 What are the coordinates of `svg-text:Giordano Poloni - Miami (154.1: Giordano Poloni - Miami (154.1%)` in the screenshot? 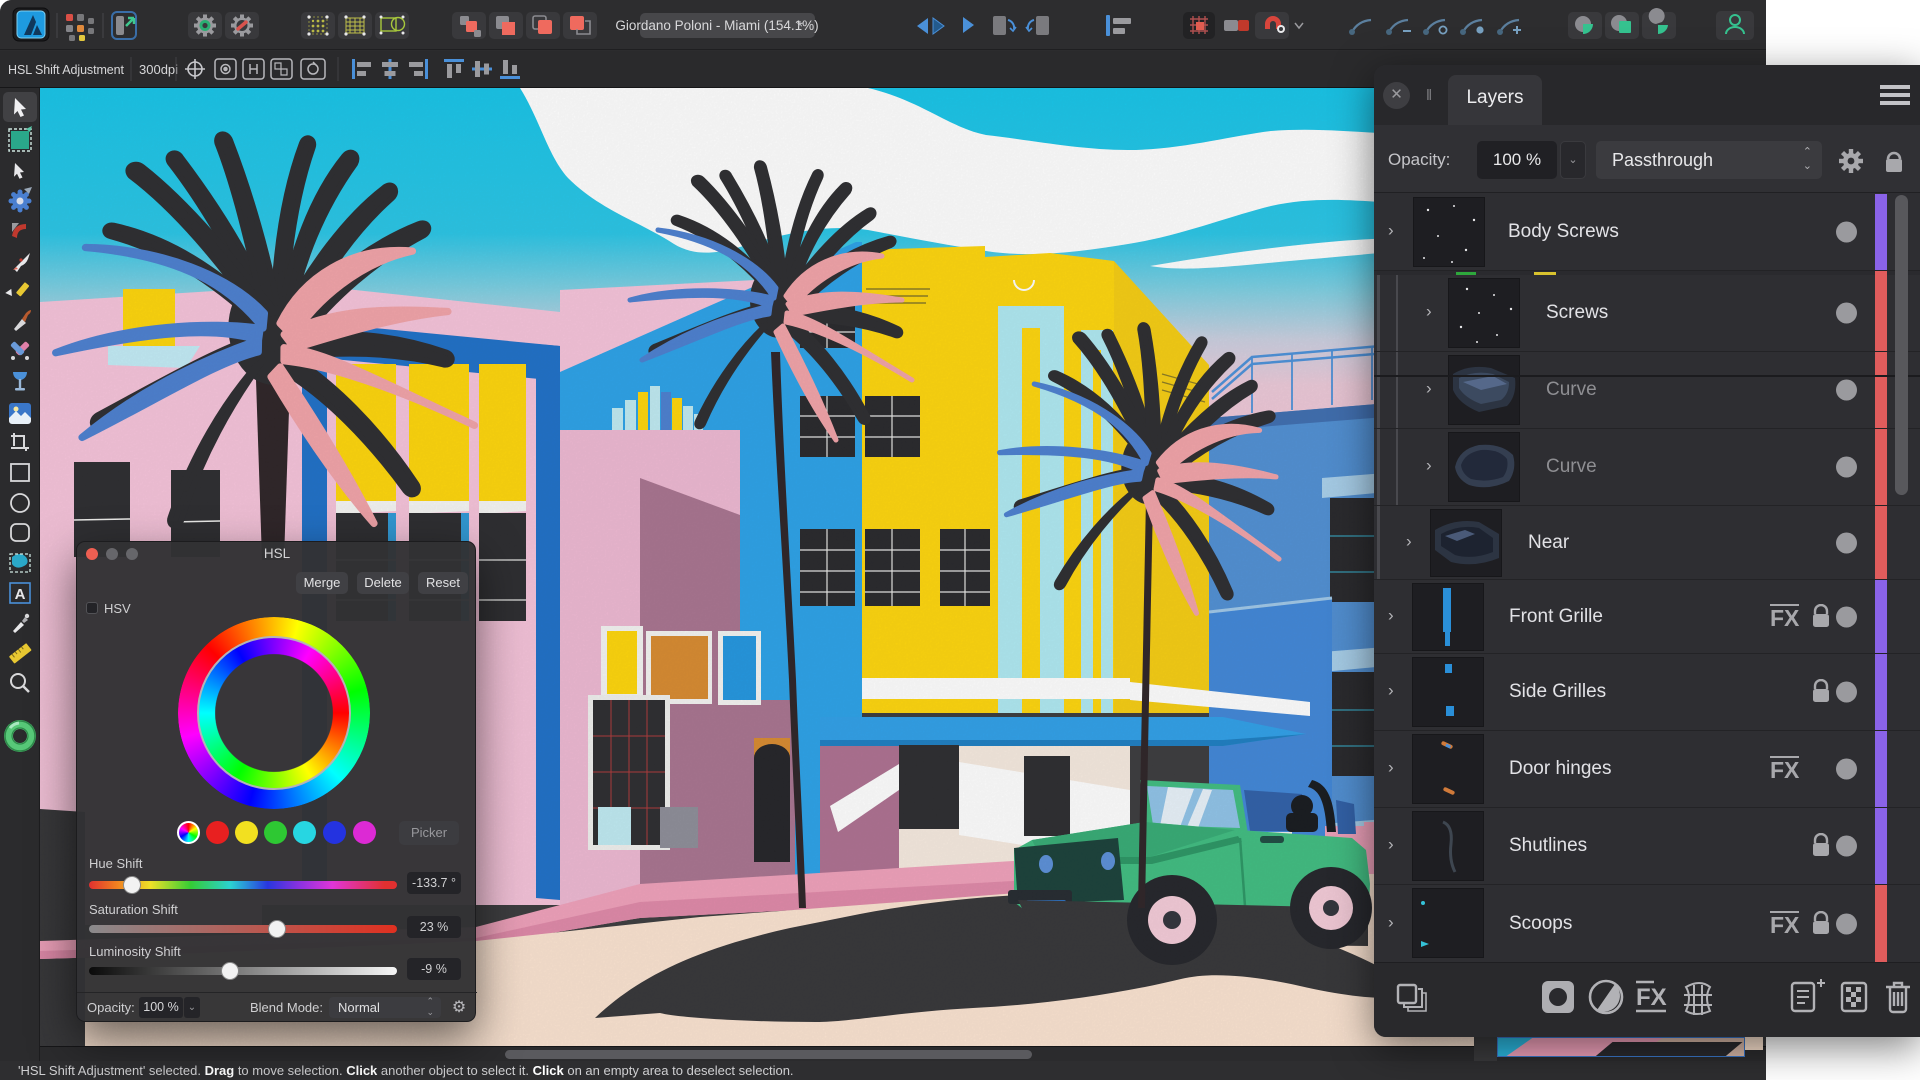 It's located at (716, 25).